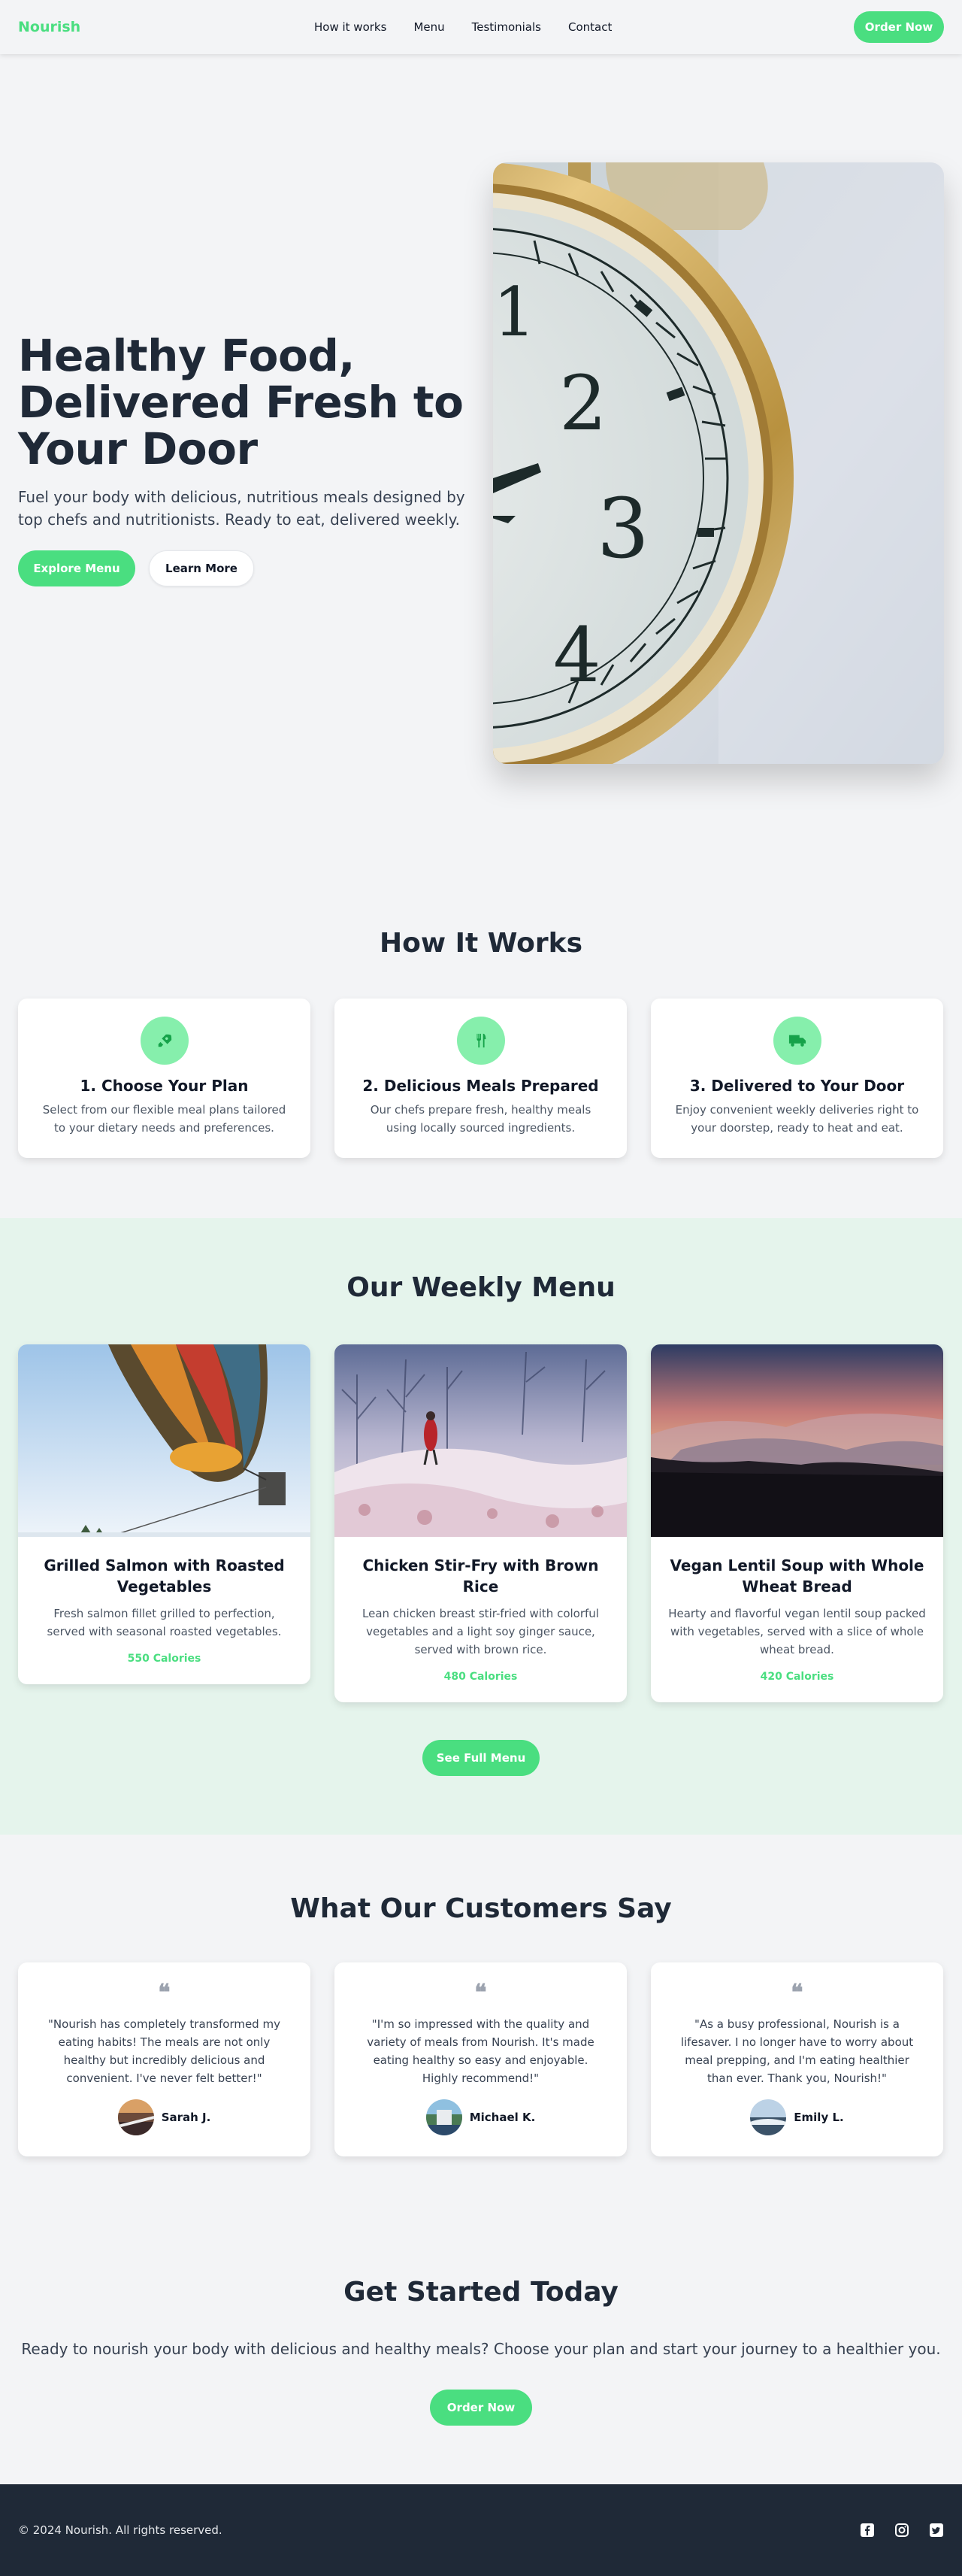  Describe the element at coordinates (797, 1440) in the screenshot. I see `sunset-clouds-image` at that location.